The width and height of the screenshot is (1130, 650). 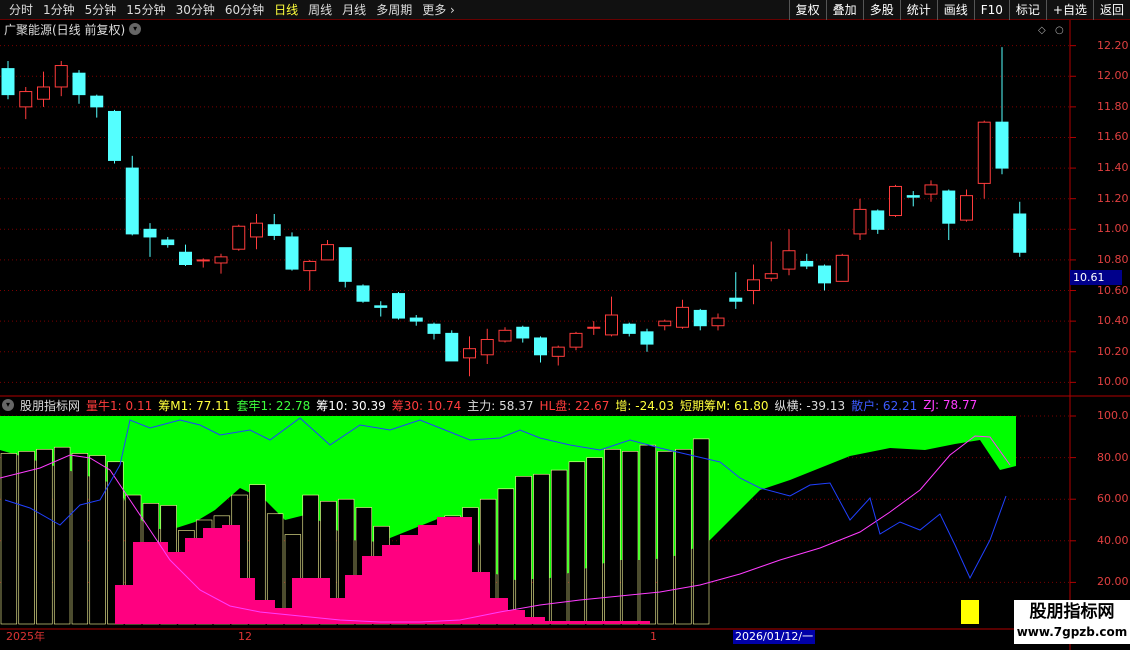 I want to click on stock-title: 广聚能源(日线 前复权), so click(x=65, y=29).